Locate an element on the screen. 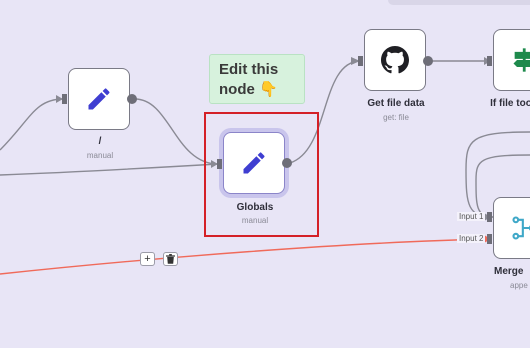 The height and width of the screenshot is (348, 530). merge-input2-label: Input 2 is located at coordinates (471, 238).